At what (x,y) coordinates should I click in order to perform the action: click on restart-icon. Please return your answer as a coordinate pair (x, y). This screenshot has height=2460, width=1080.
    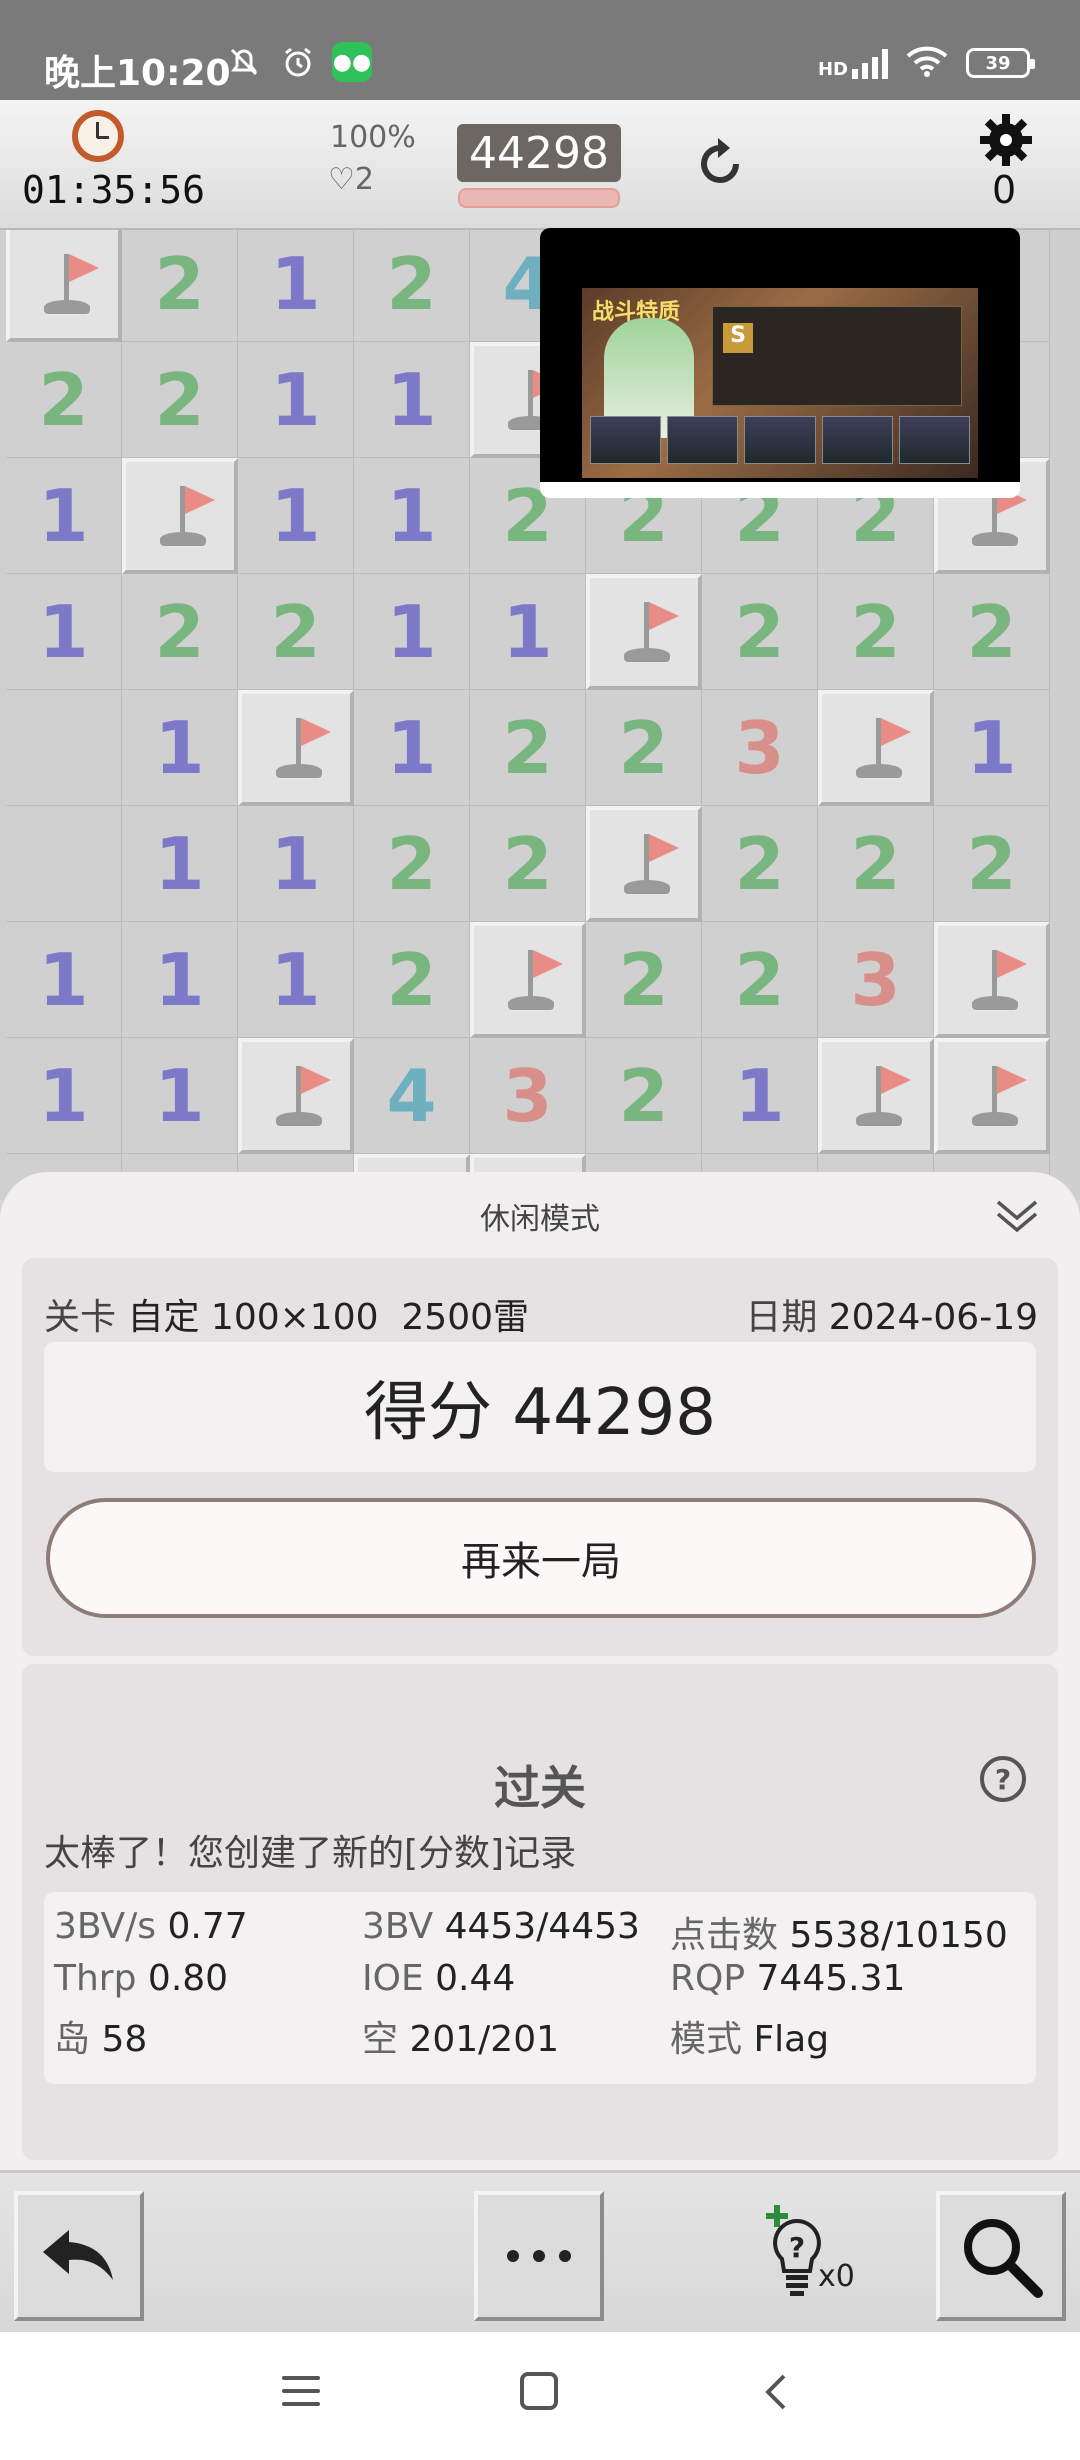
    Looking at the image, I should click on (720, 164).